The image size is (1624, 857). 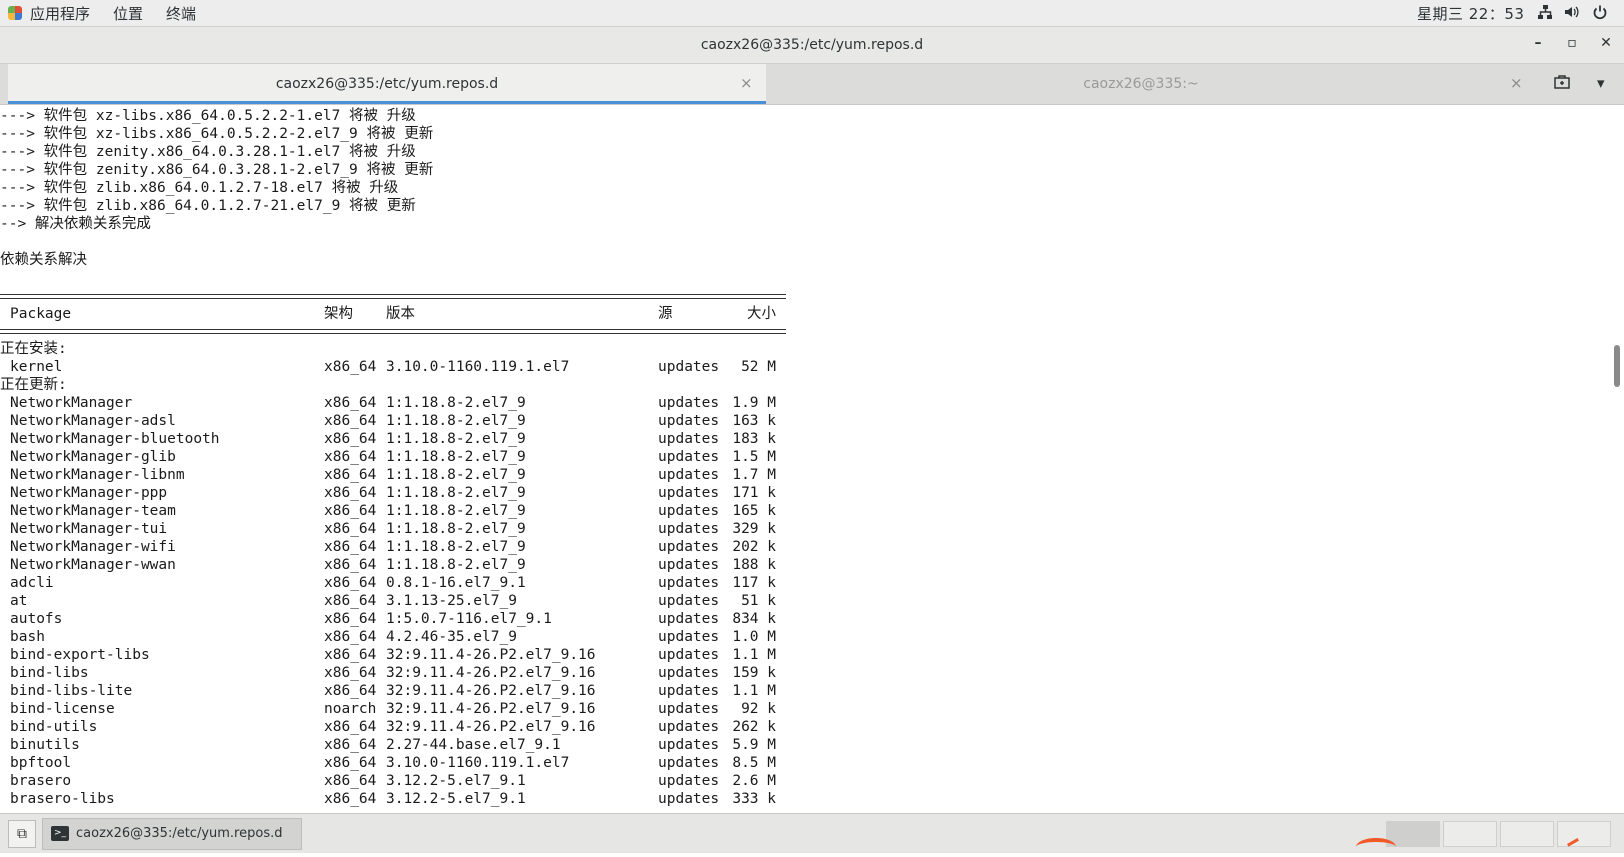 What do you see at coordinates (754, 421) in the screenshot?
I see `cell-size: 163 k` at bounding box center [754, 421].